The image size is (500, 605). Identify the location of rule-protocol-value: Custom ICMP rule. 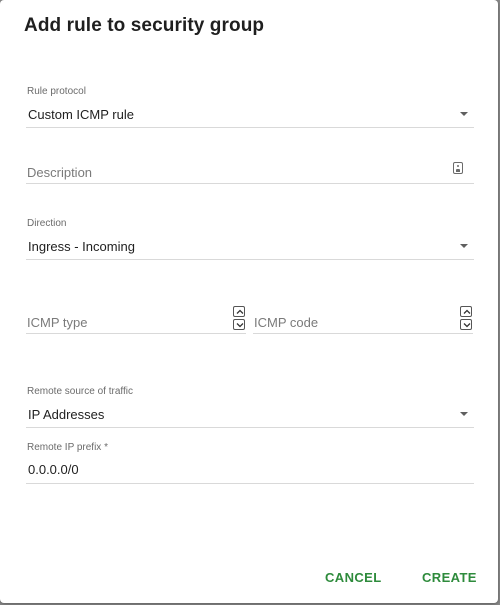
(81, 114).